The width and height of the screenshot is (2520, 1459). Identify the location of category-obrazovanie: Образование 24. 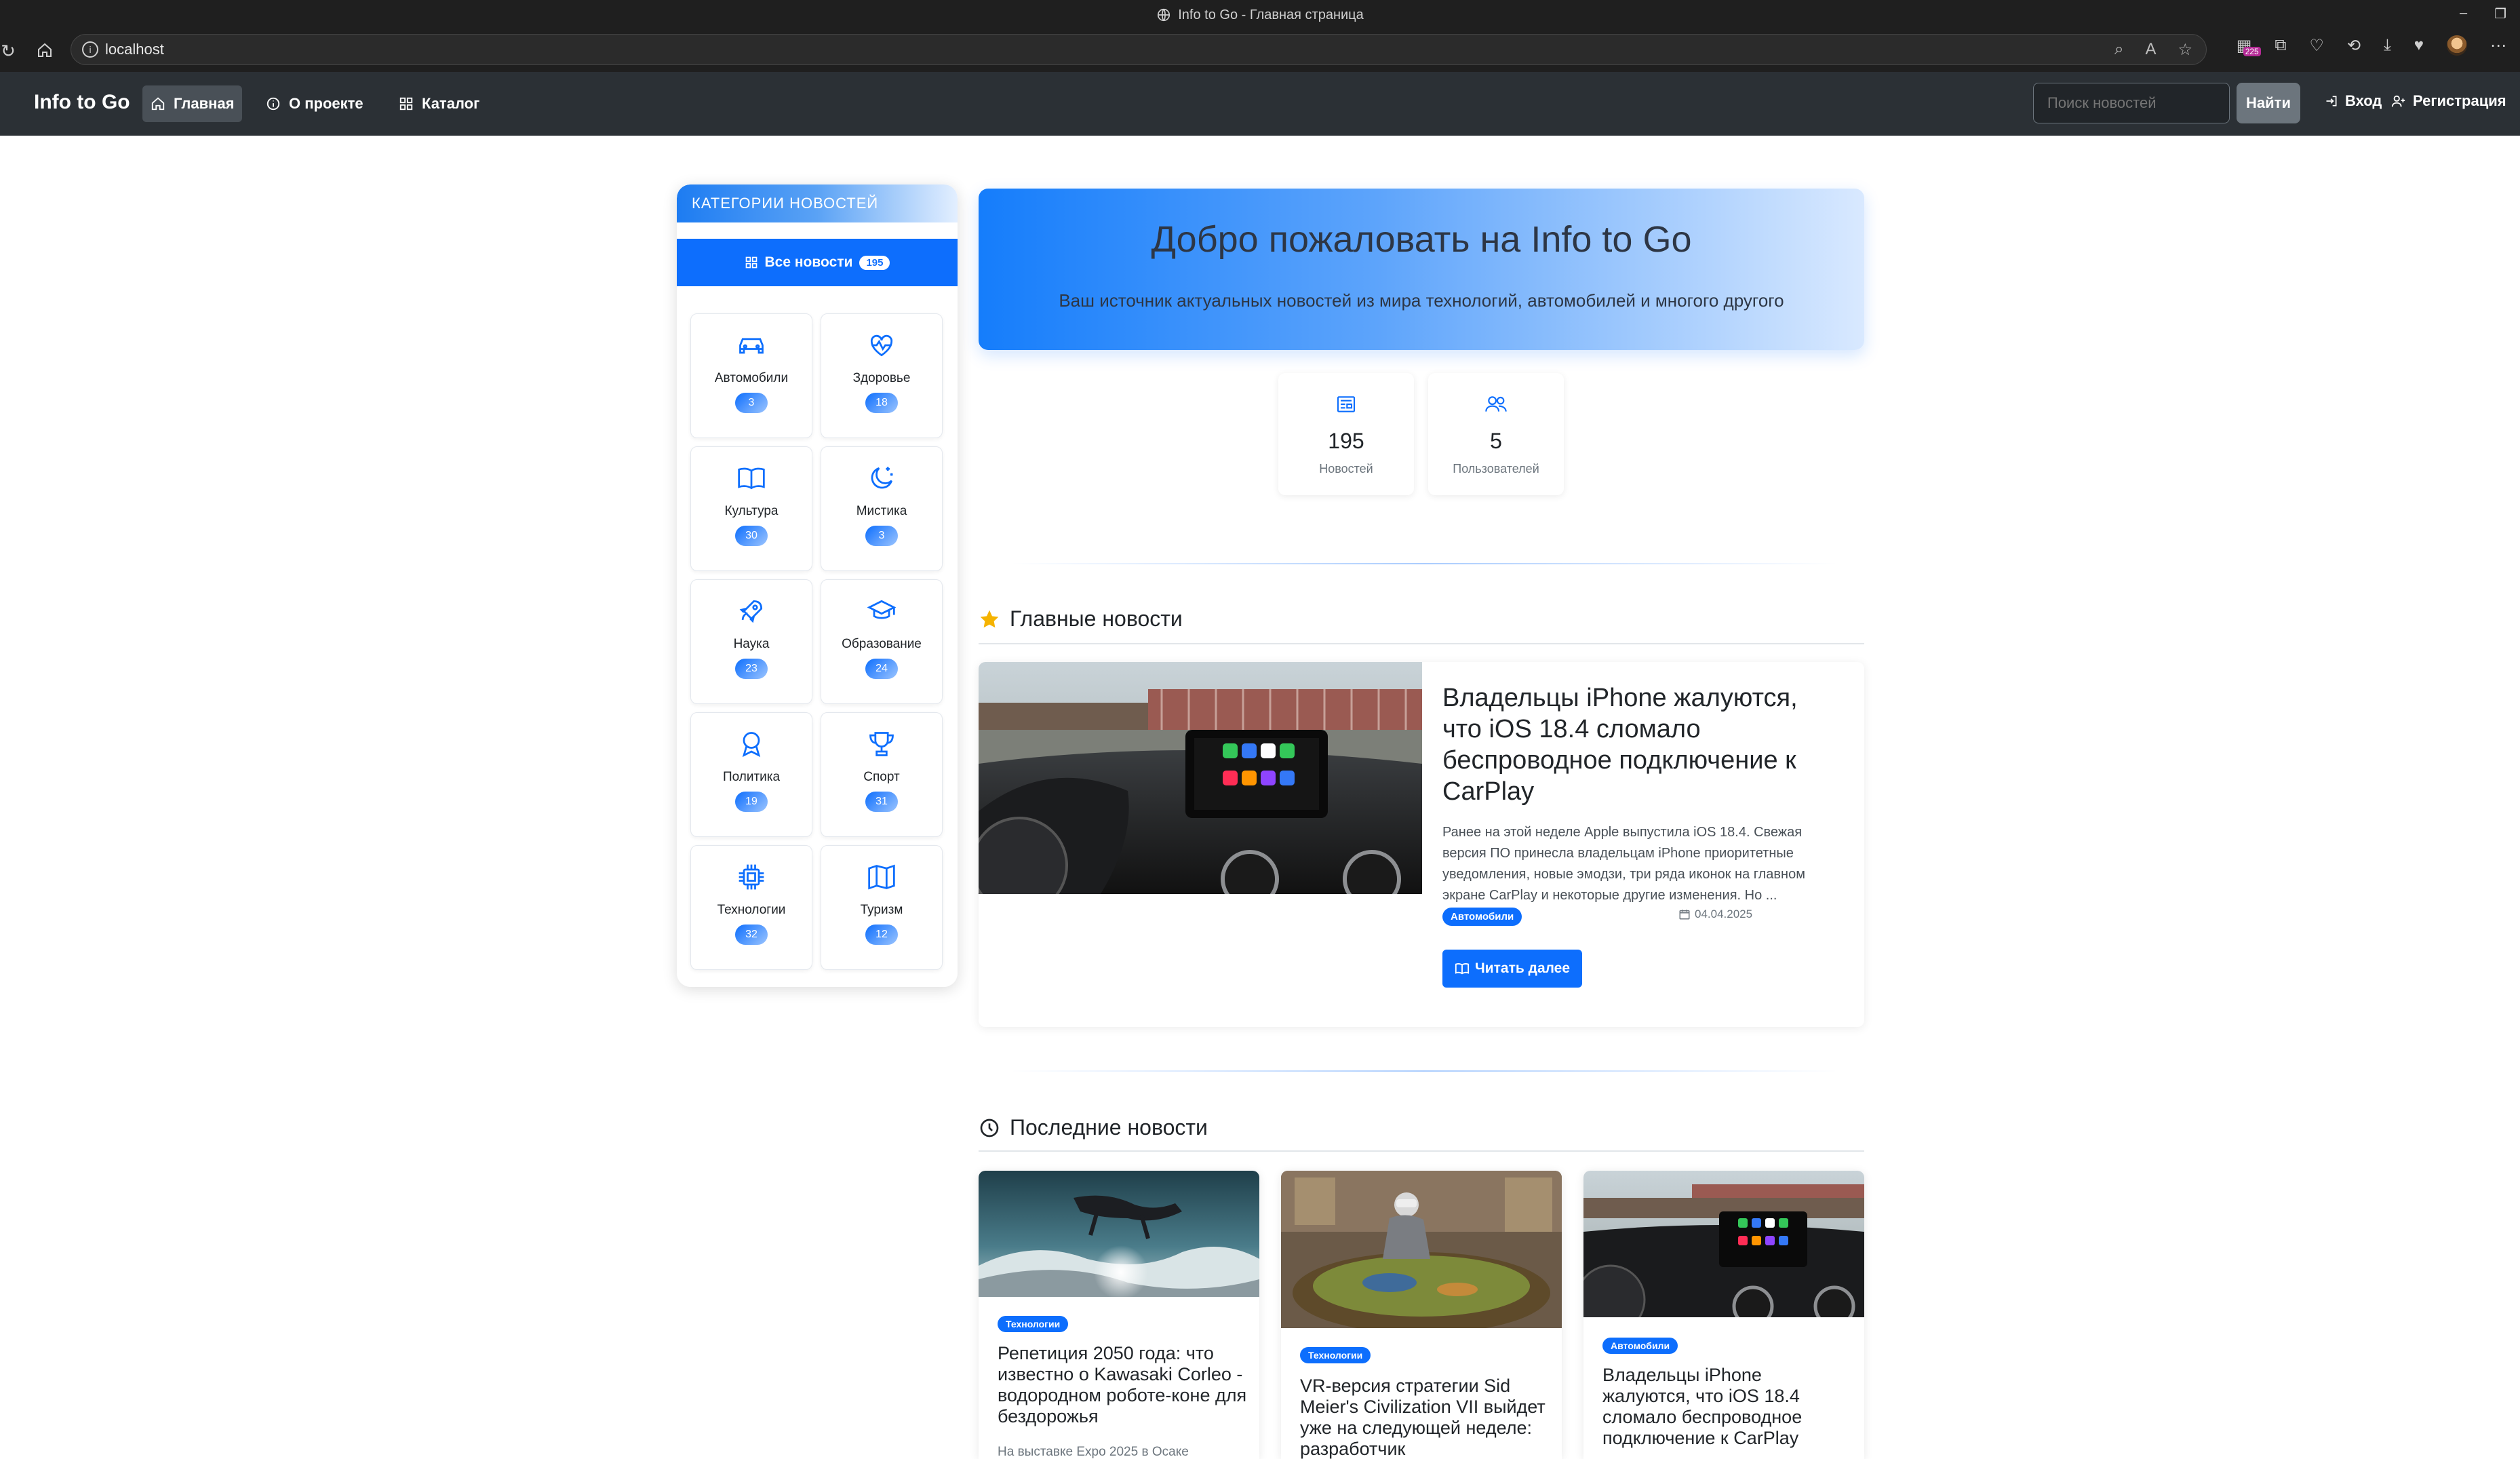
(882, 642).